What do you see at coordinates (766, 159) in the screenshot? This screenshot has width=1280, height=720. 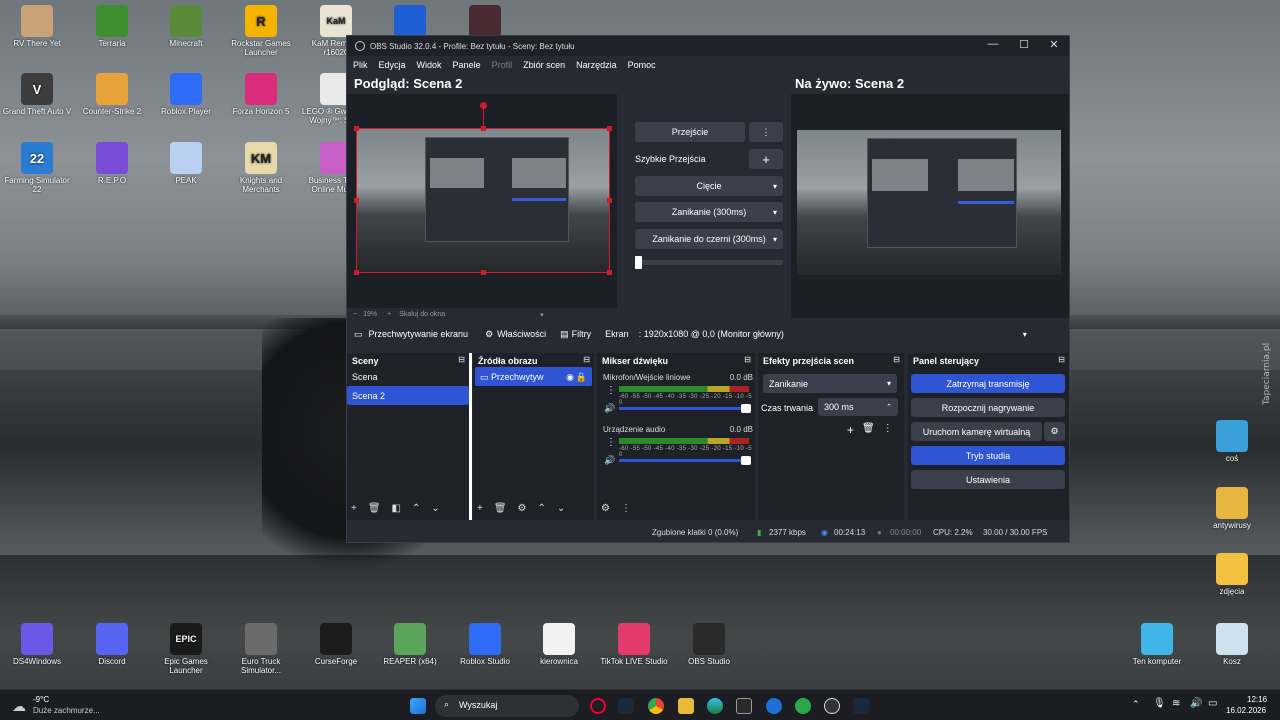 I see `add-quick-transition-button: +` at bounding box center [766, 159].